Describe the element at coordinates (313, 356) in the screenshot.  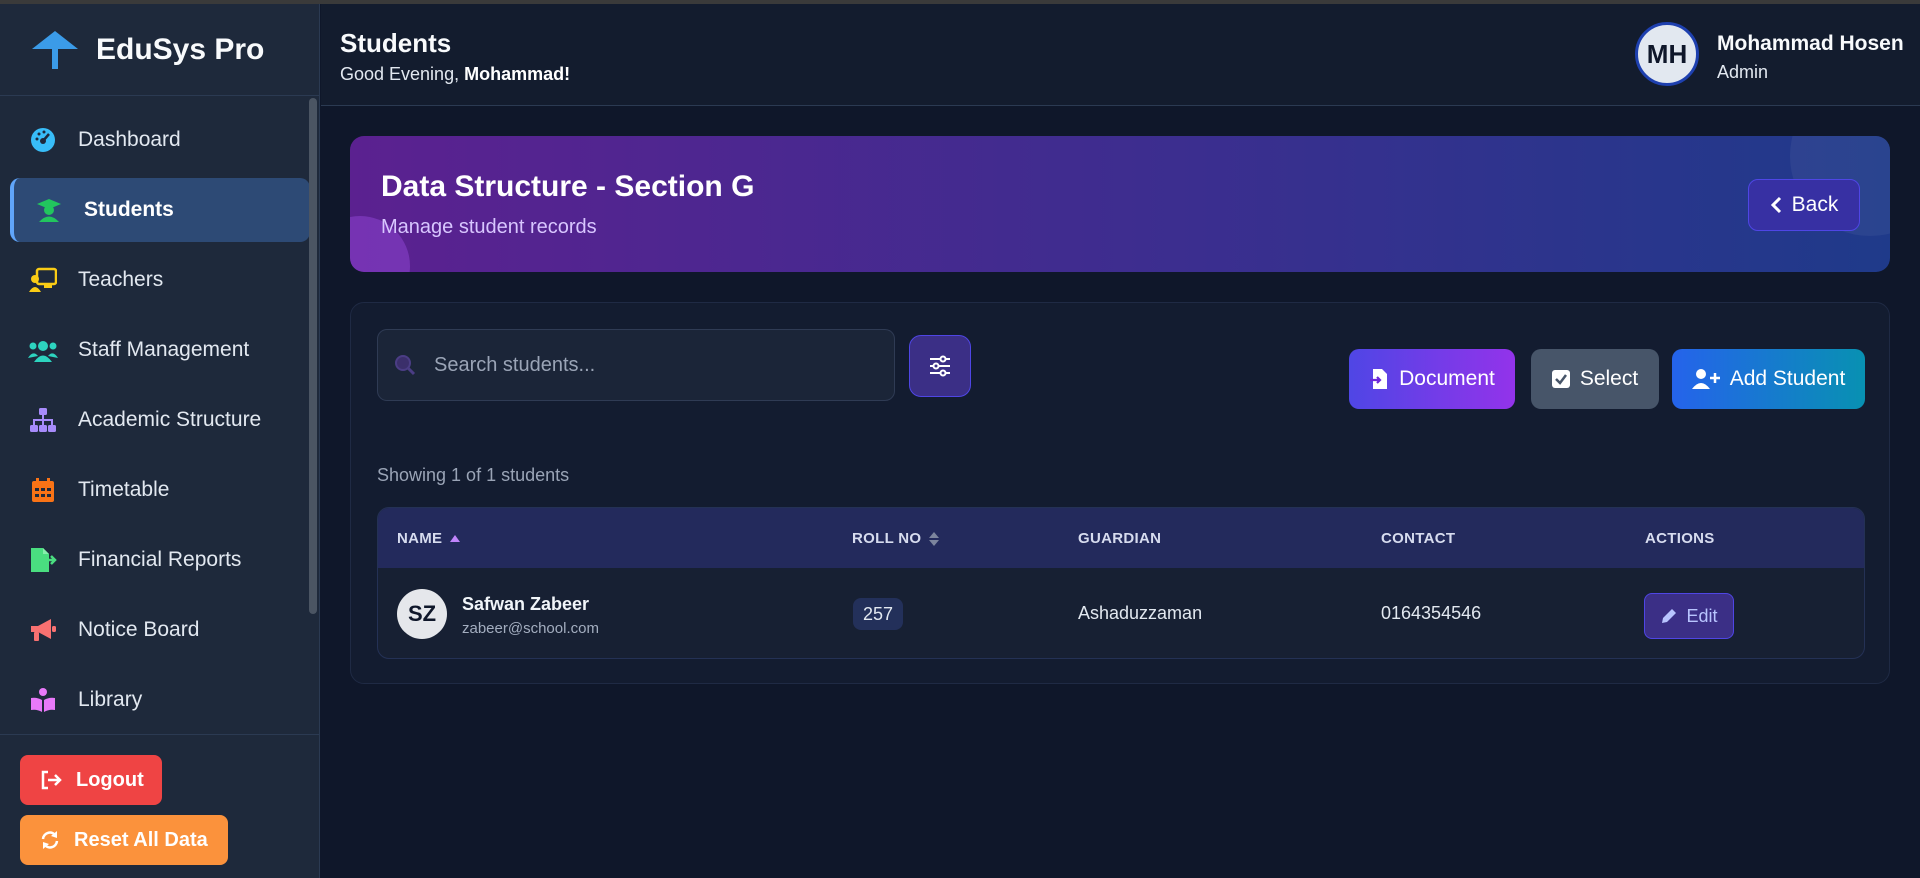
I see `sidebar-scrollbar` at that location.